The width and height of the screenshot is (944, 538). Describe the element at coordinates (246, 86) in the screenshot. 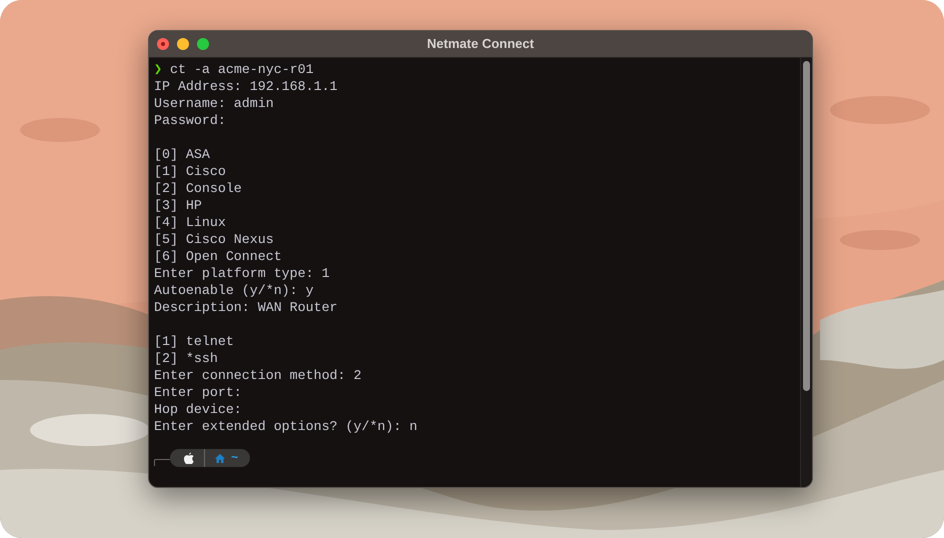

I see `output-line: IP Address: 192.168.1.1` at that location.